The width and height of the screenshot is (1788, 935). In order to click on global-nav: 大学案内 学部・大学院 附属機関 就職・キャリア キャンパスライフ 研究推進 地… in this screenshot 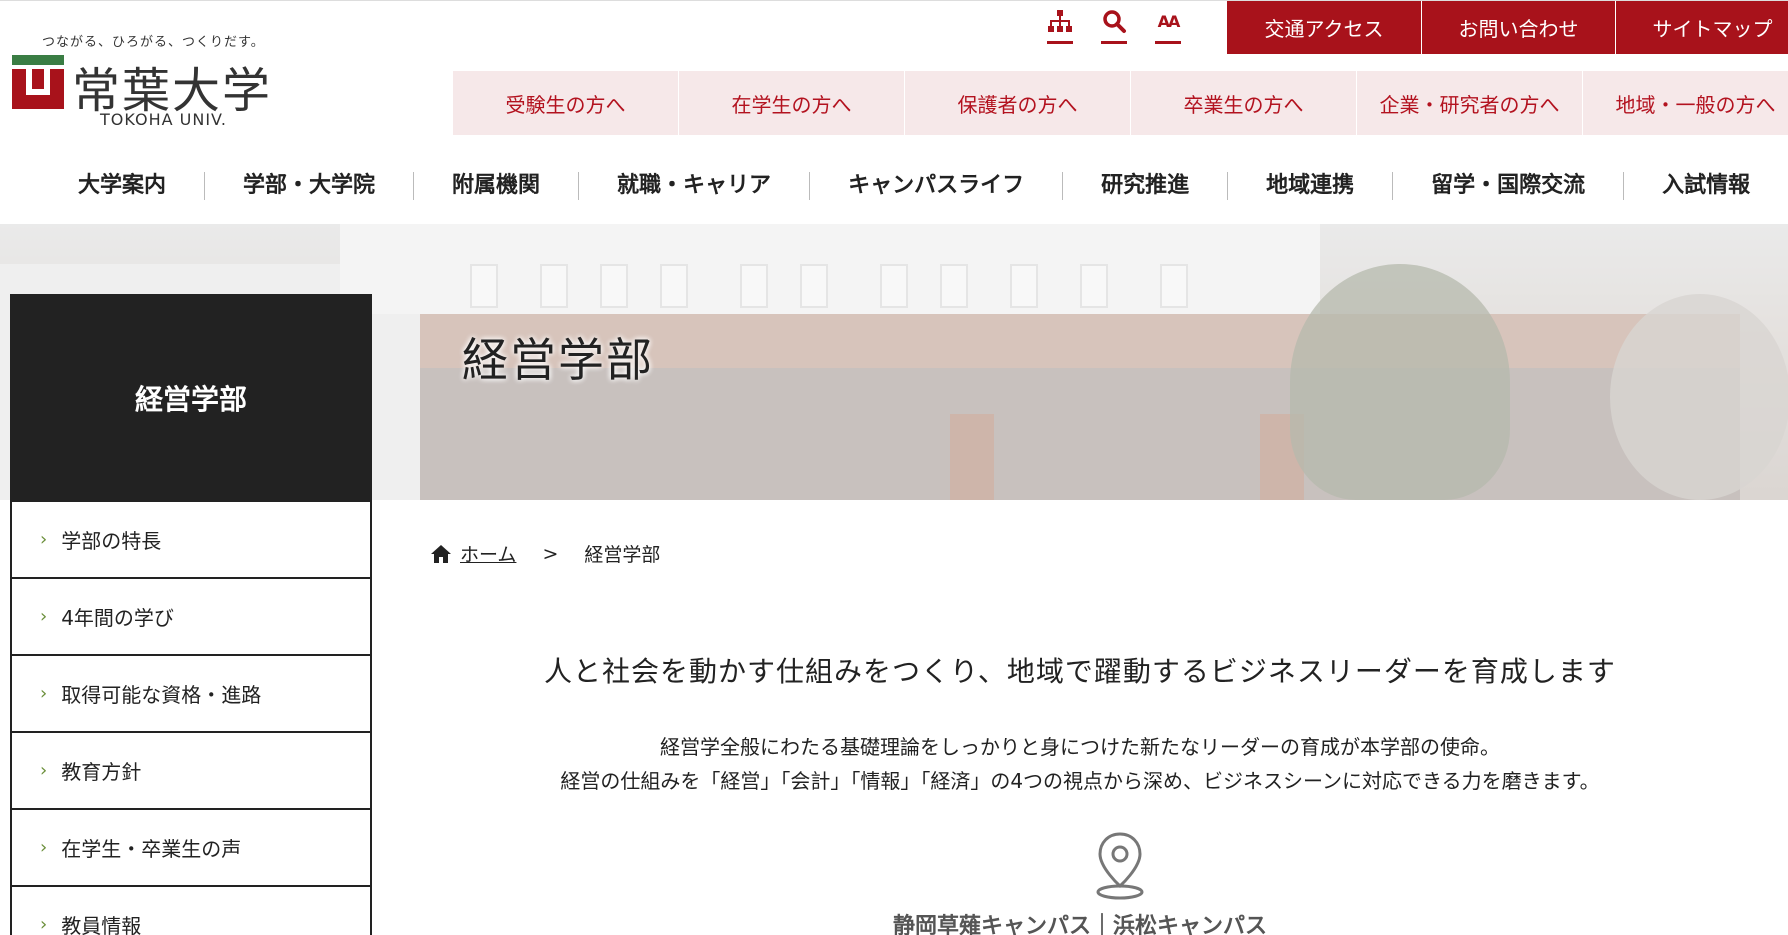, I will do `click(914, 186)`.